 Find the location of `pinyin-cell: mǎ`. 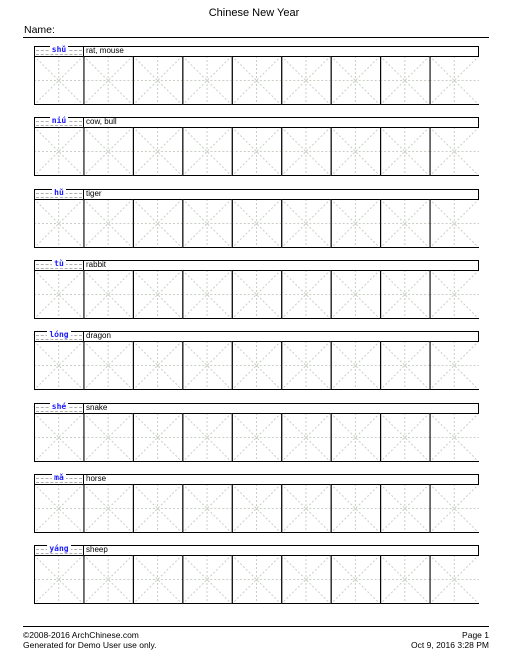

pinyin-cell: mǎ is located at coordinates (59, 478).